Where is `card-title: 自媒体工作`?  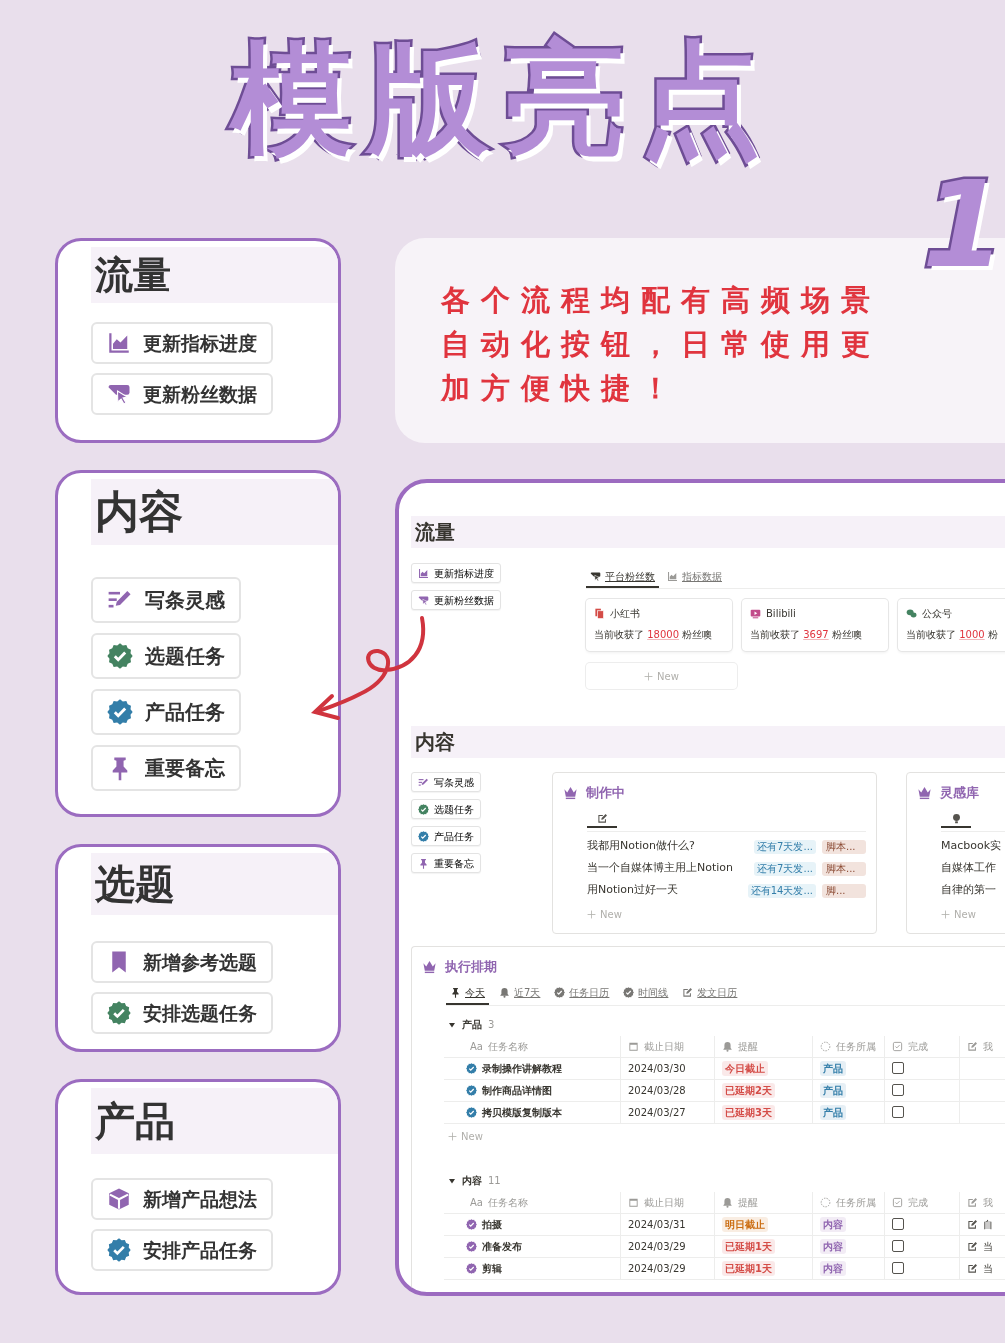 card-title: 自媒体工作 is located at coordinates (973, 868).